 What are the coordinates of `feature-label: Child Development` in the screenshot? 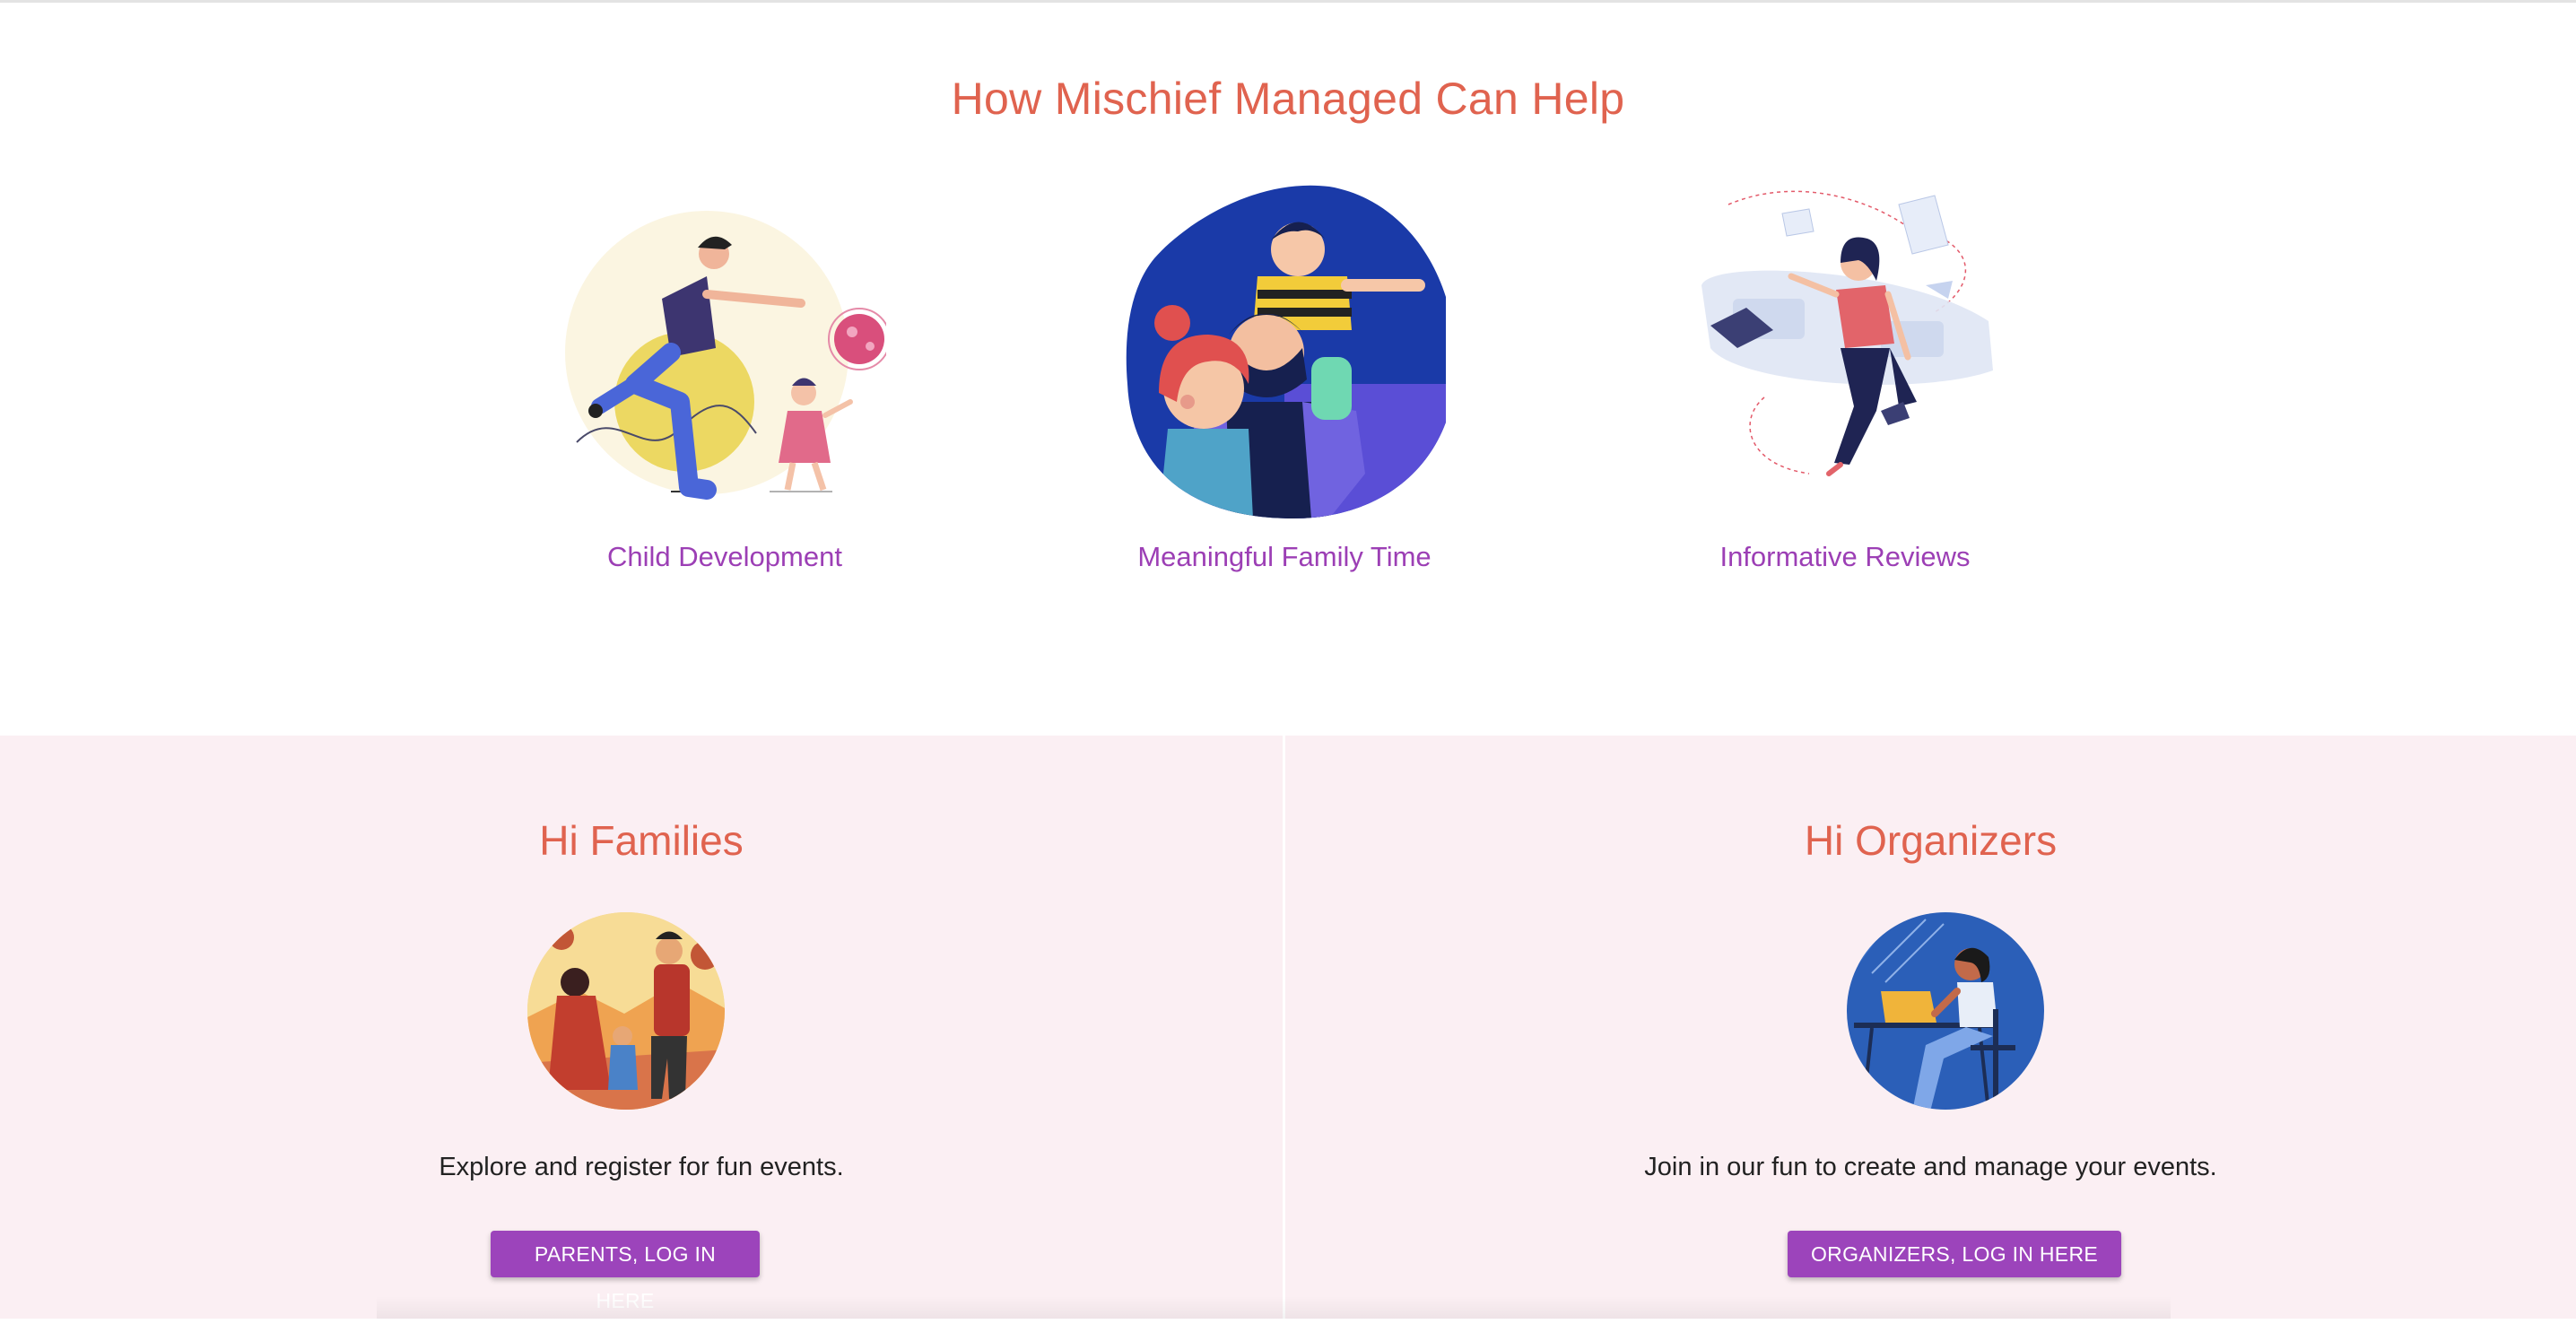 It's located at (724, 556).